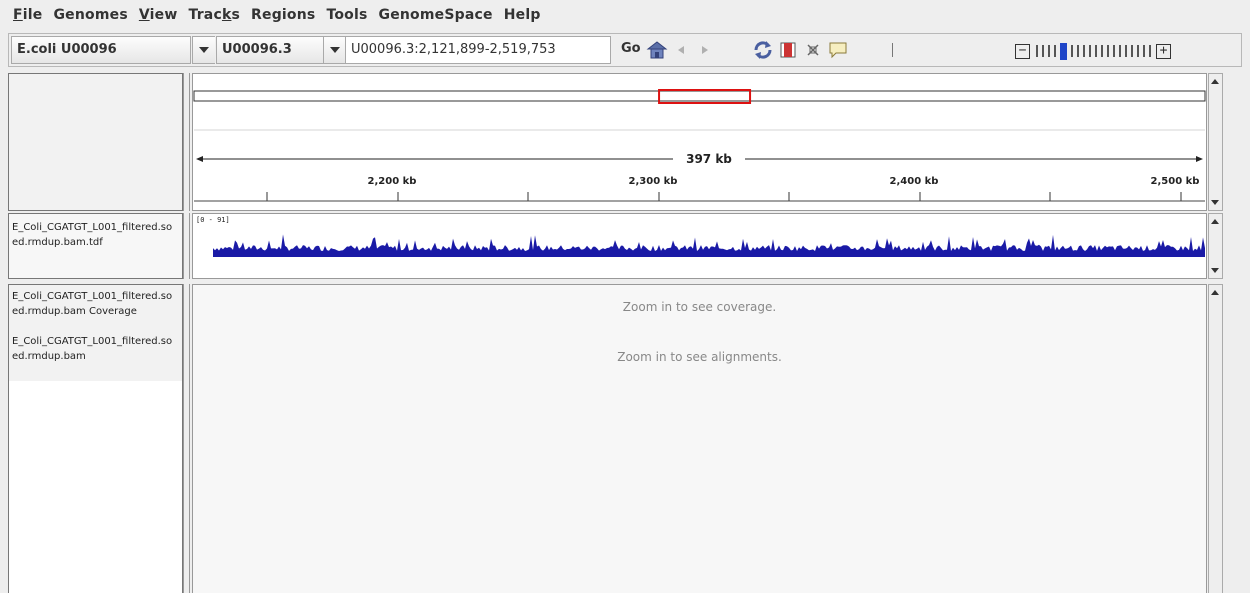 The width and height of the screenshot is (1250, 593). I want to click on alignment-track-name-line1: E_Coli_CGATGT_L001_filtered.so, so click(95, 341).